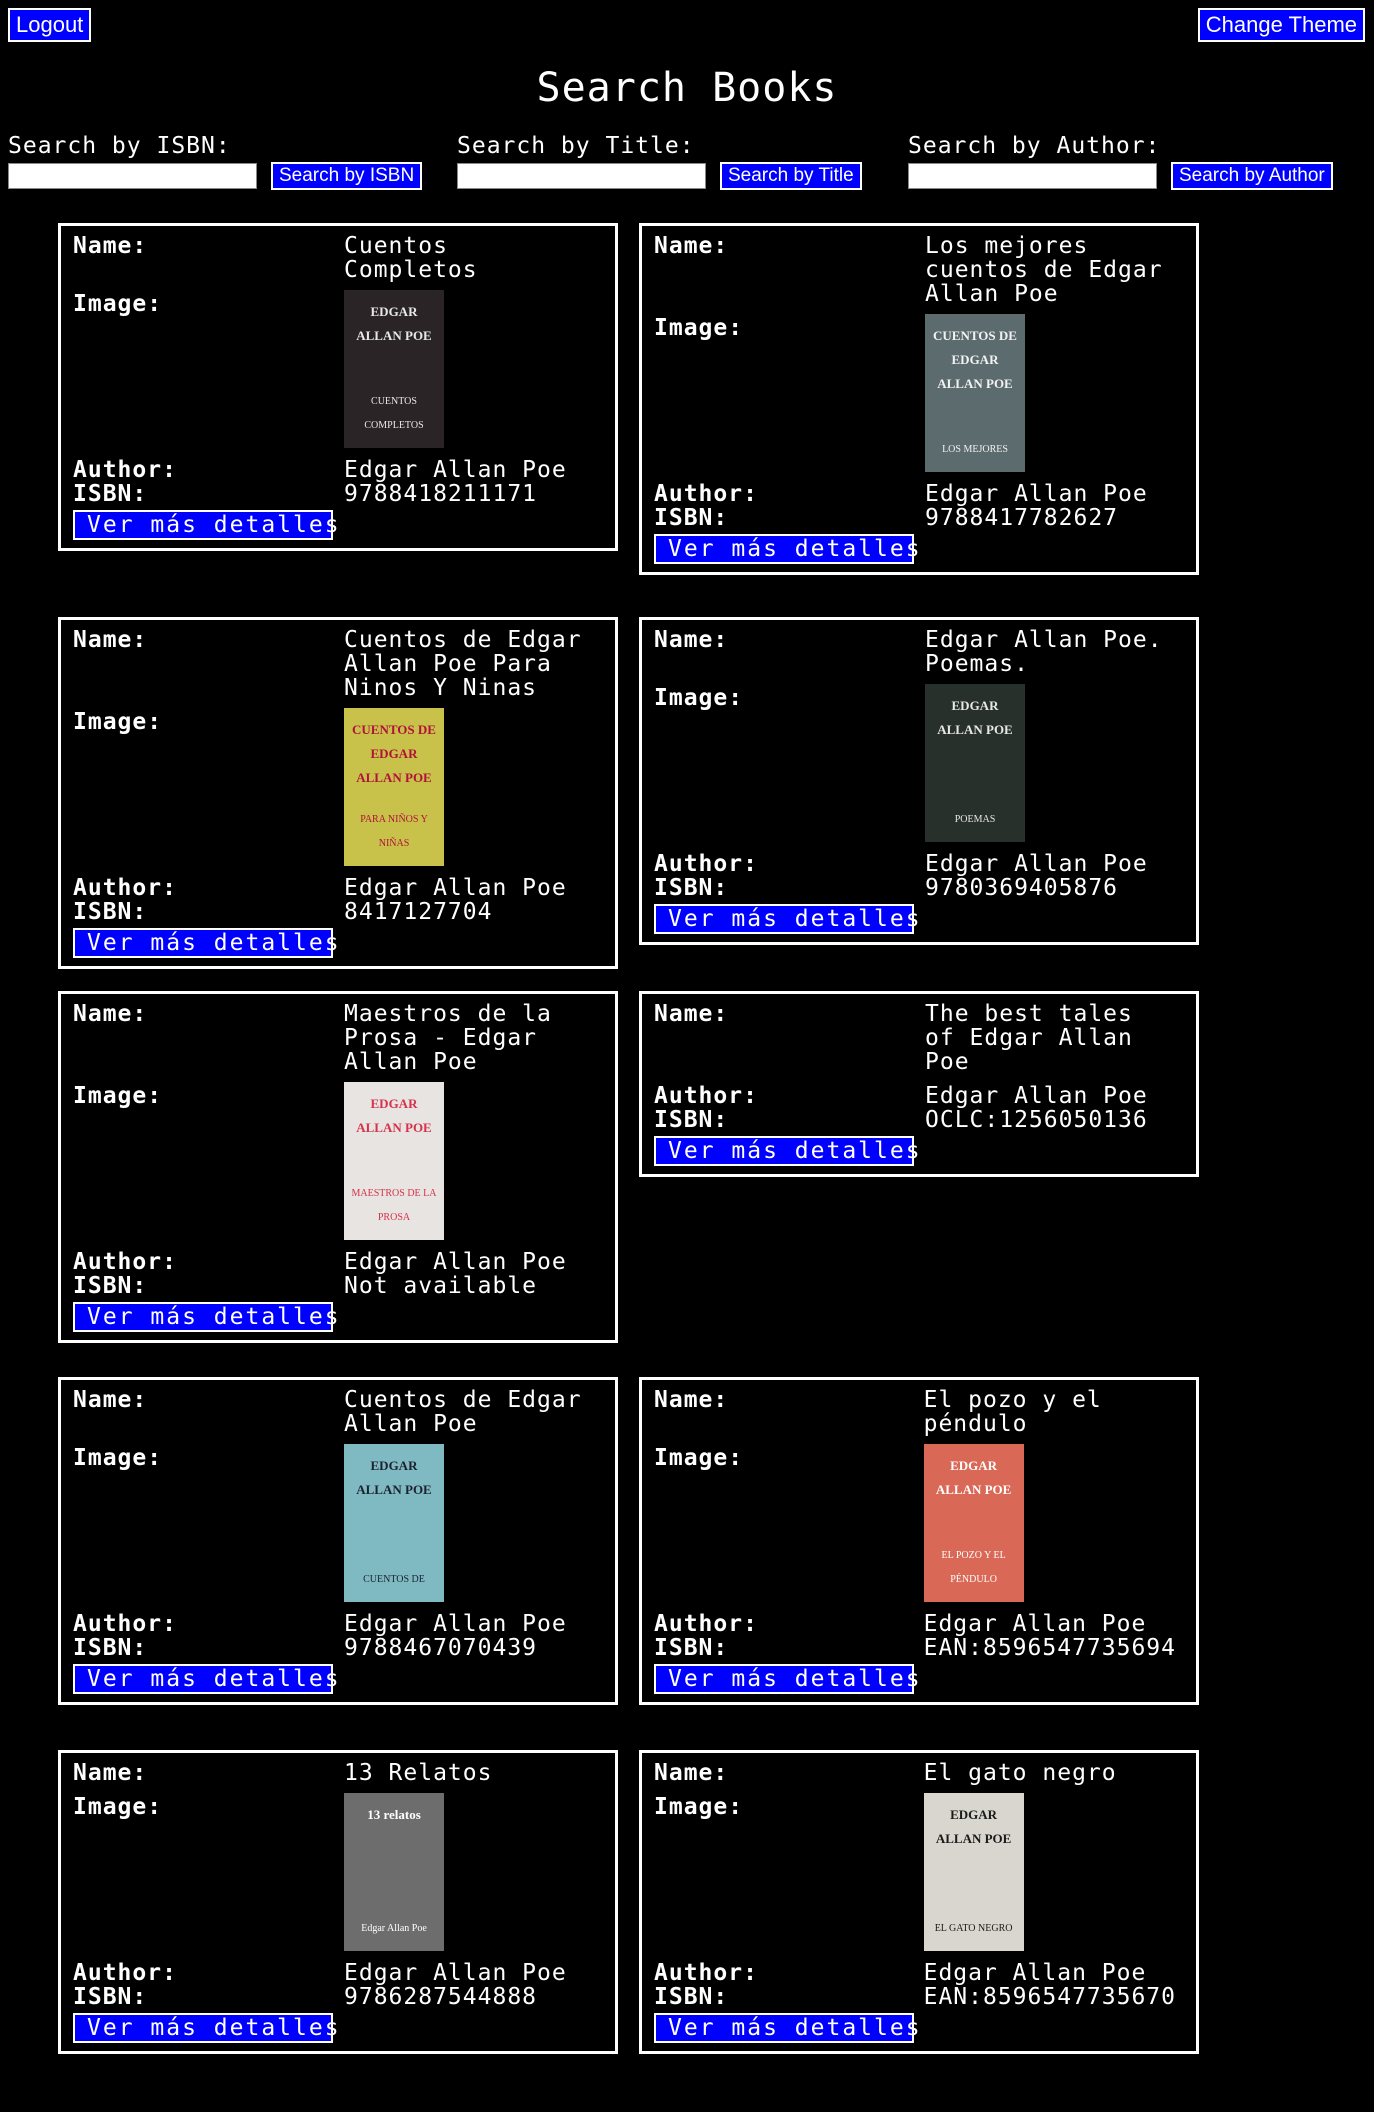 This screenshot has height=2112, width=1374. What do you see at coordinates (132, 176) in the screenshot?
I see `search-isbn-input` at bounding box center [132, 176].